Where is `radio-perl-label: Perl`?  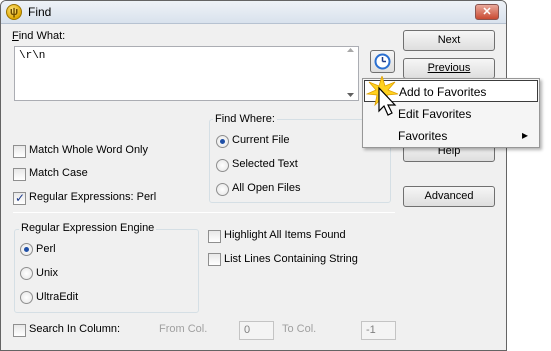 radio-perl-label: Perl is located at coordinates (46, 249).